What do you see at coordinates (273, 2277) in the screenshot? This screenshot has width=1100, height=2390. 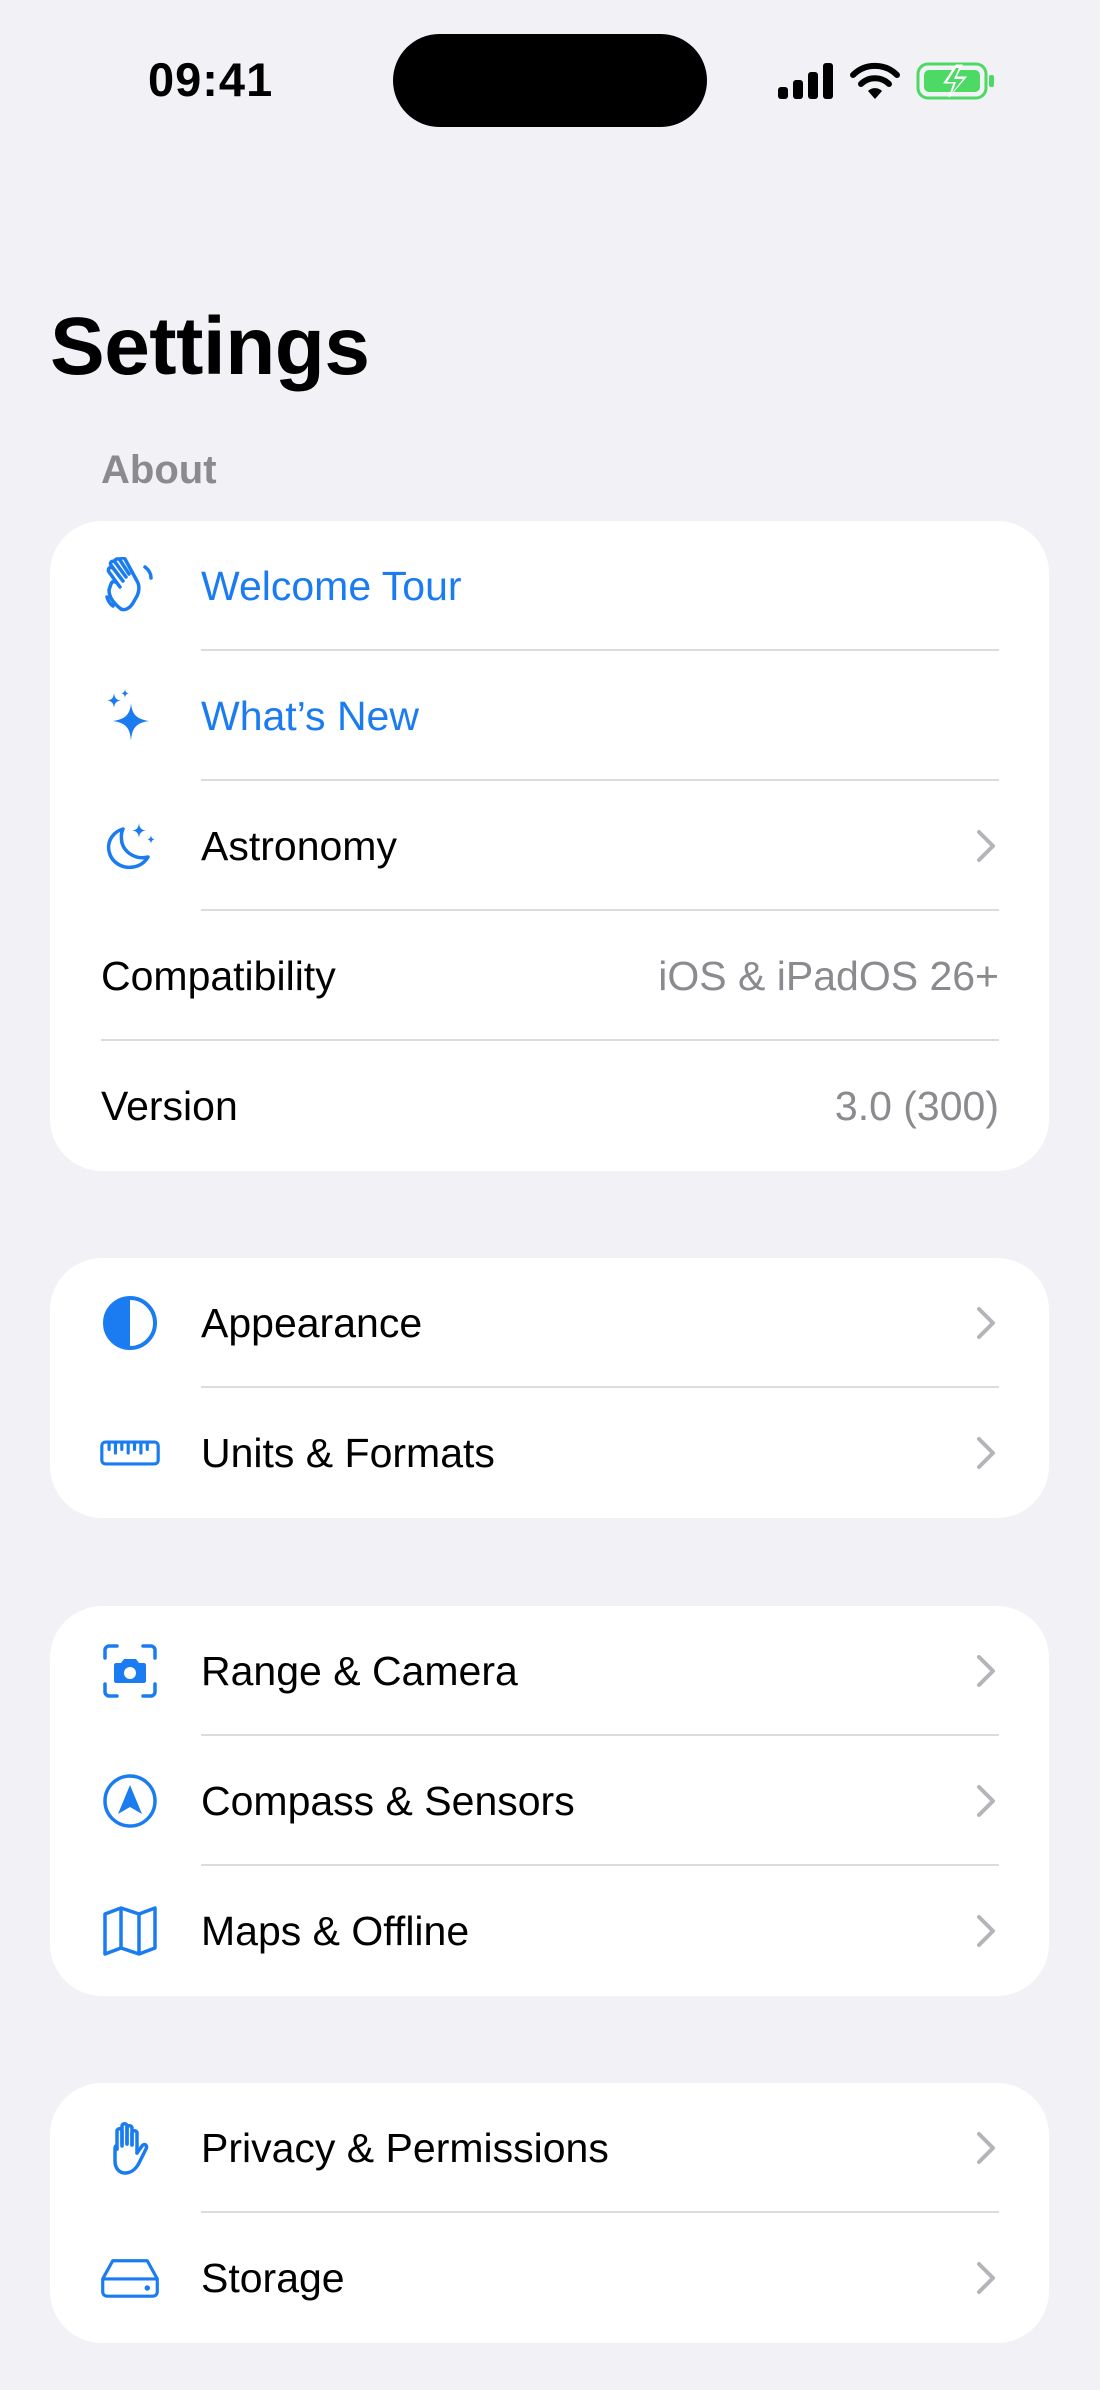 I see `storage-label: Storage` at bounding box center [273, 2277].